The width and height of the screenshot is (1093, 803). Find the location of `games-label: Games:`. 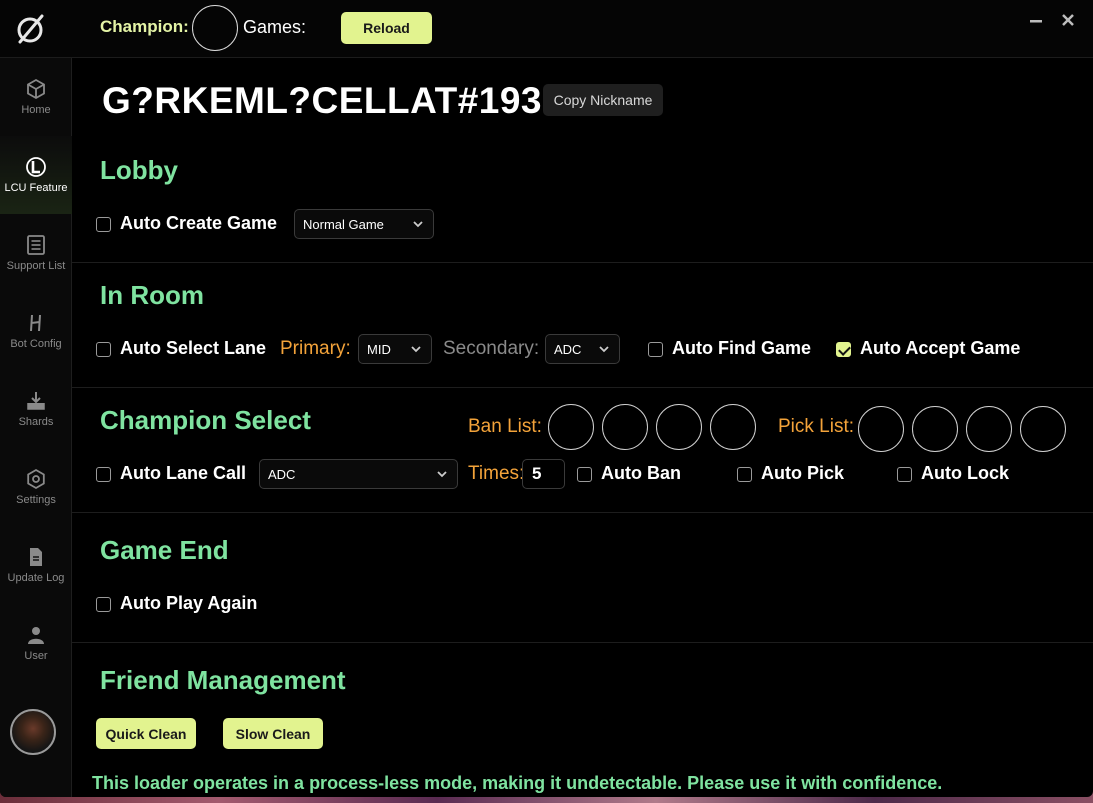

games-label: Games: is located at coordinates (275, 27).